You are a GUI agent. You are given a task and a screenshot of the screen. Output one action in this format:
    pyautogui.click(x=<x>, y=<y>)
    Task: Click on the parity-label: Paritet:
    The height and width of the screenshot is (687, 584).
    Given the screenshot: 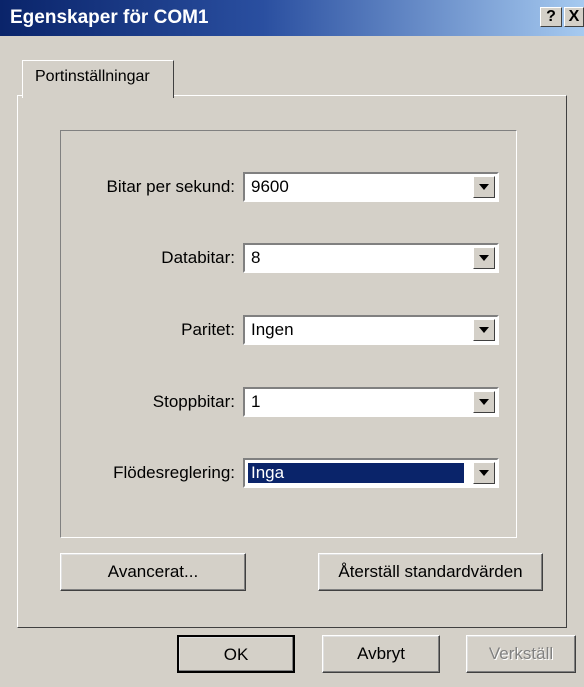 What is the action you would take?
    pyautogui.click(x=208, y=329)
    